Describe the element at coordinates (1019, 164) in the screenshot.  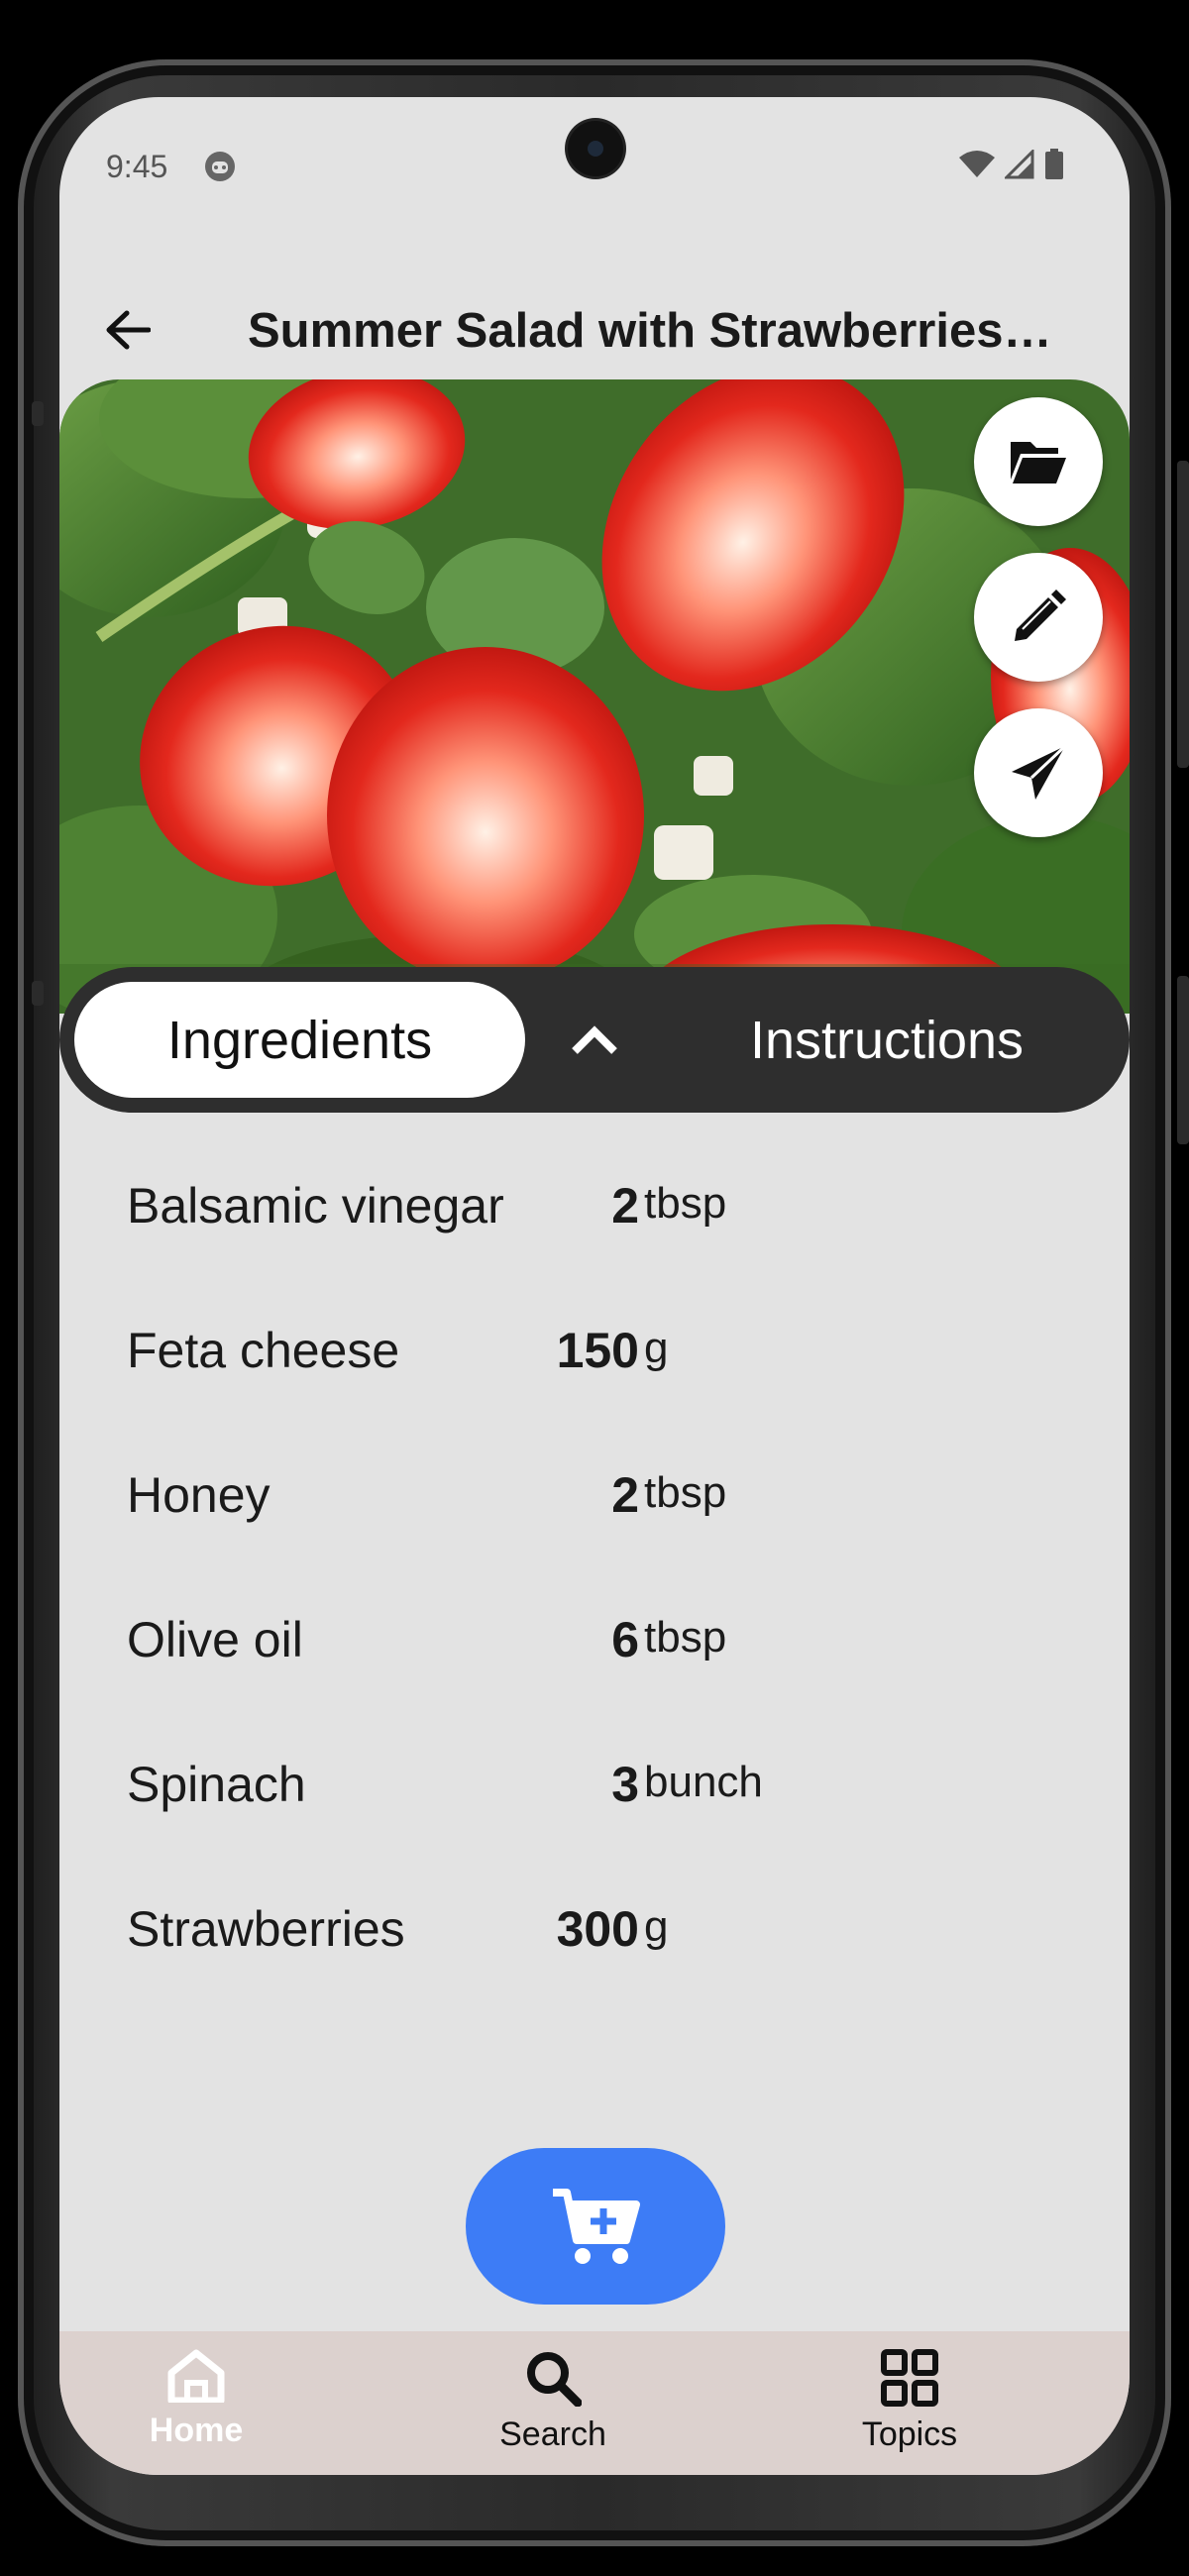
I see `cell-signal-icon` at that location.